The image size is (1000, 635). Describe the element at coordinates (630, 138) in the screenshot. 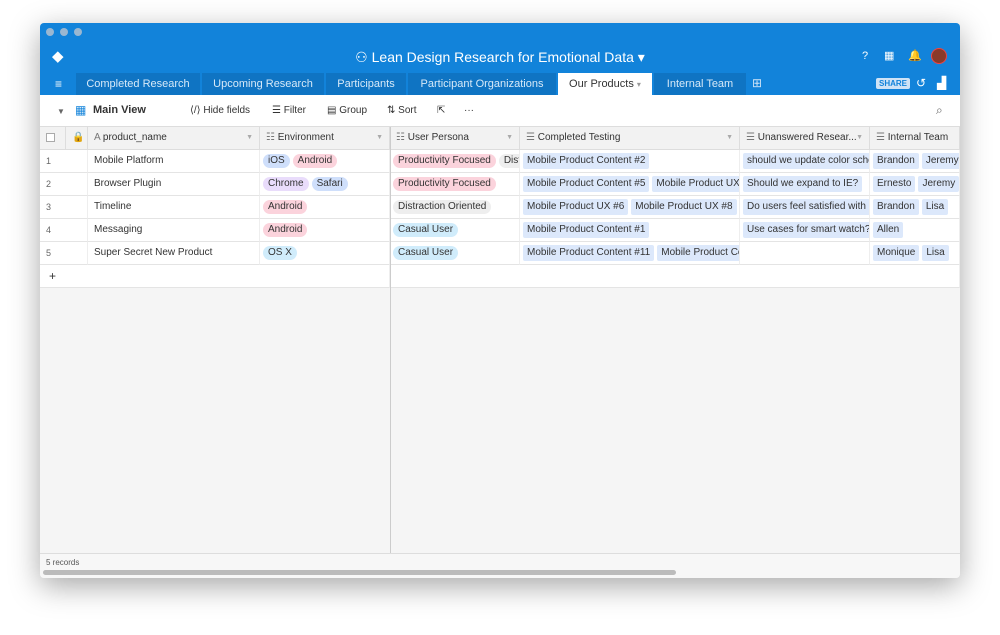

I see `column-header: ☰ Completed Testing ▼` at that location.